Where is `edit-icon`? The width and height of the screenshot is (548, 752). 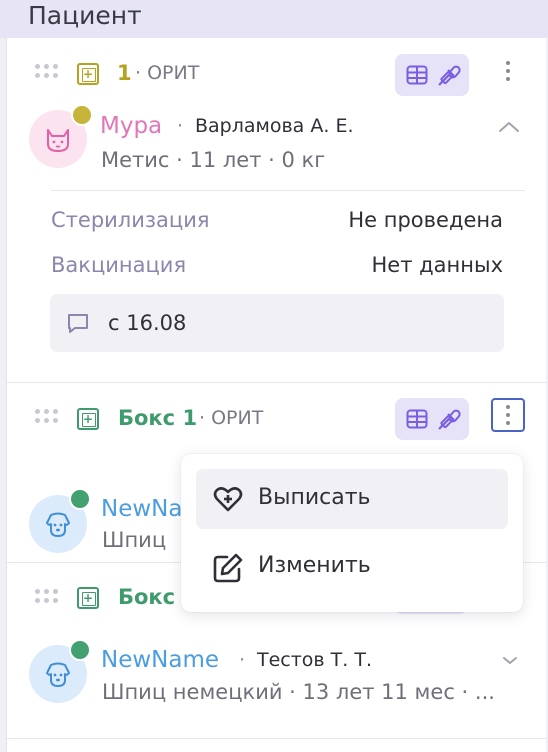 edit-icon is located at coordinates (228, 568).